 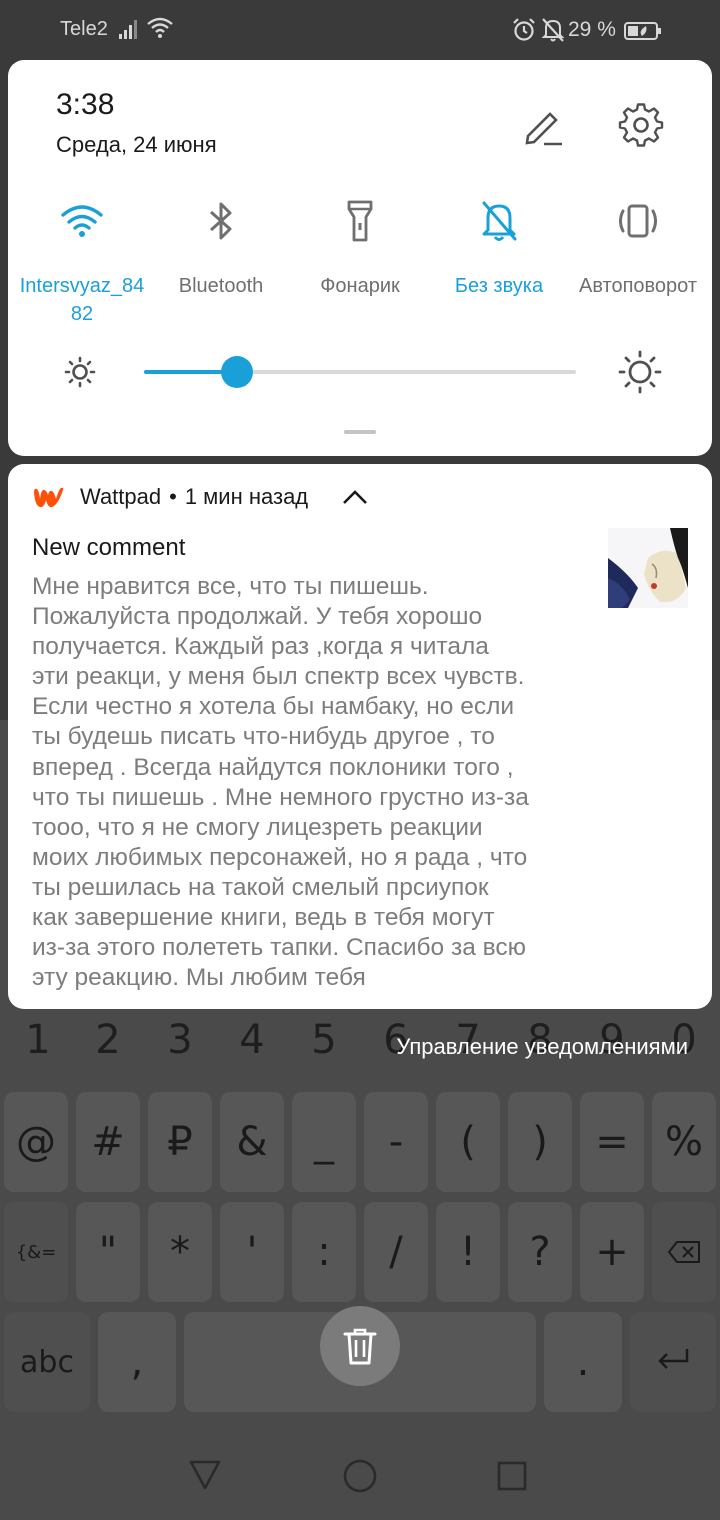 I want to click on tile-bluetooth-label: Bluetooth, so click(x=221, y=286).